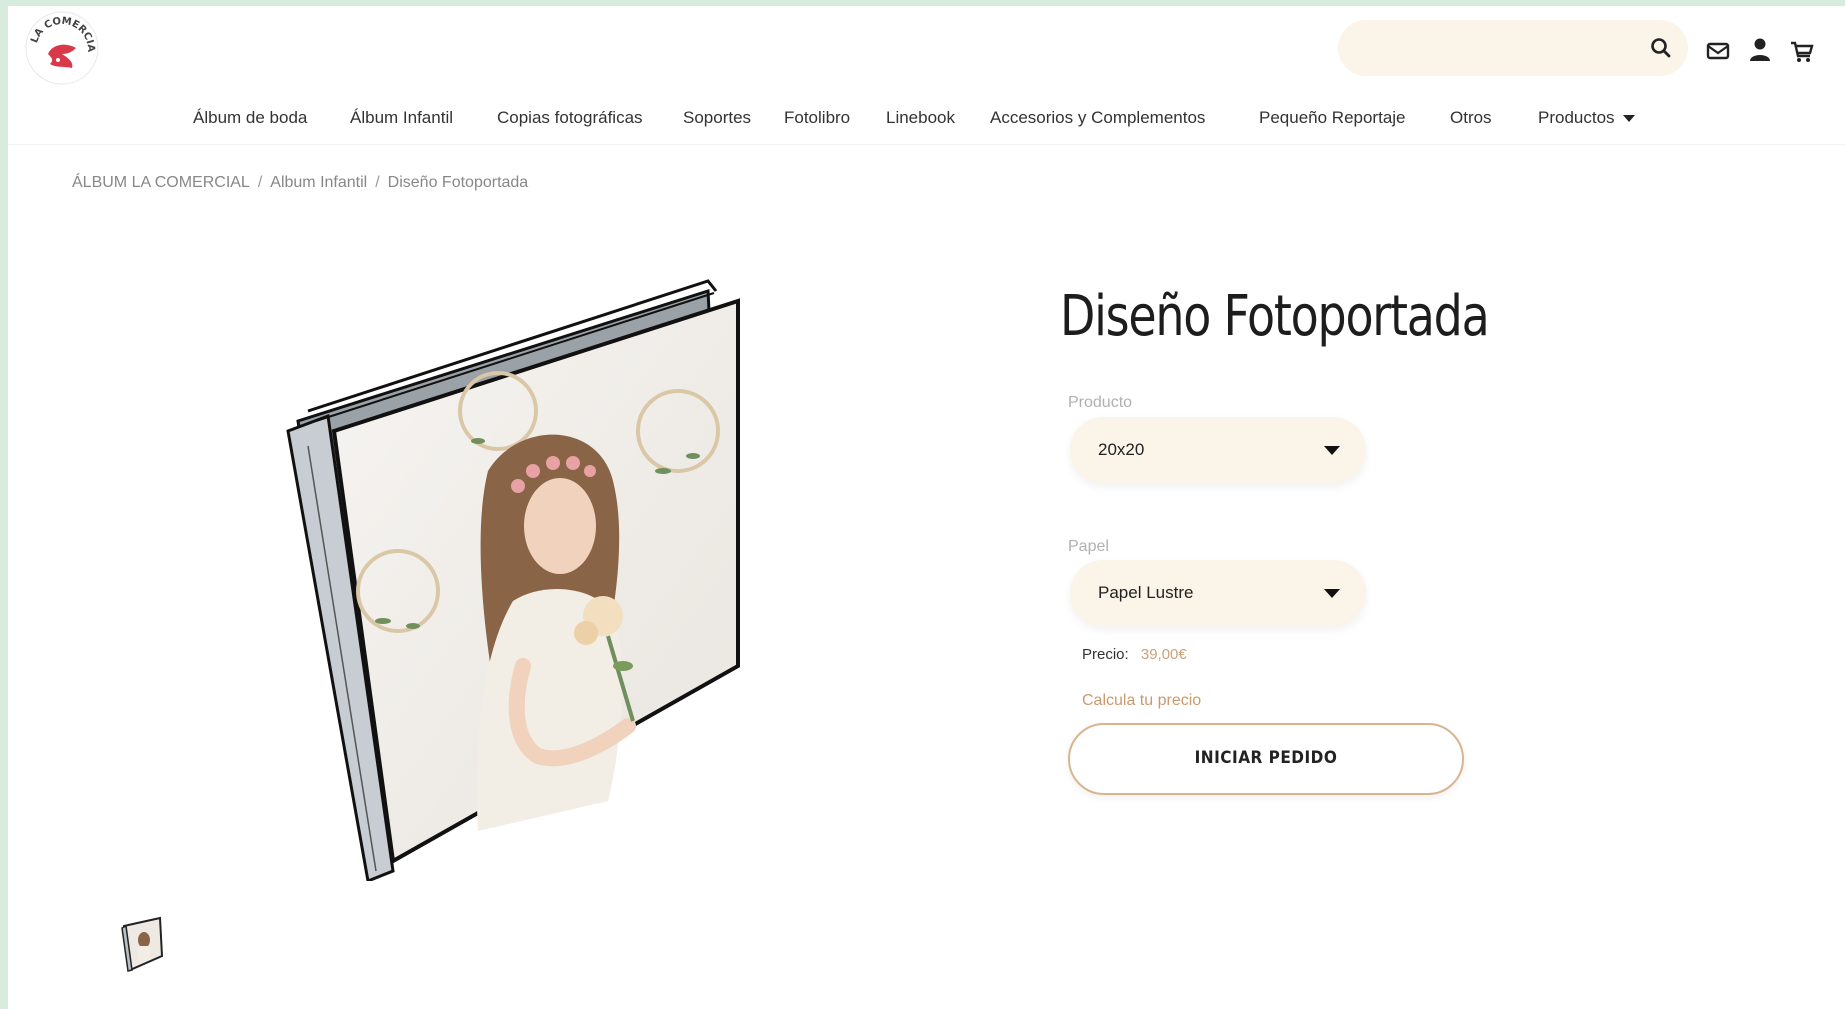 The image size is (1845, 1009). Describe the element at coordinates (1141, 701) in the screenshot. I see `calculate-price-link: Calcula tu precio` at that location.